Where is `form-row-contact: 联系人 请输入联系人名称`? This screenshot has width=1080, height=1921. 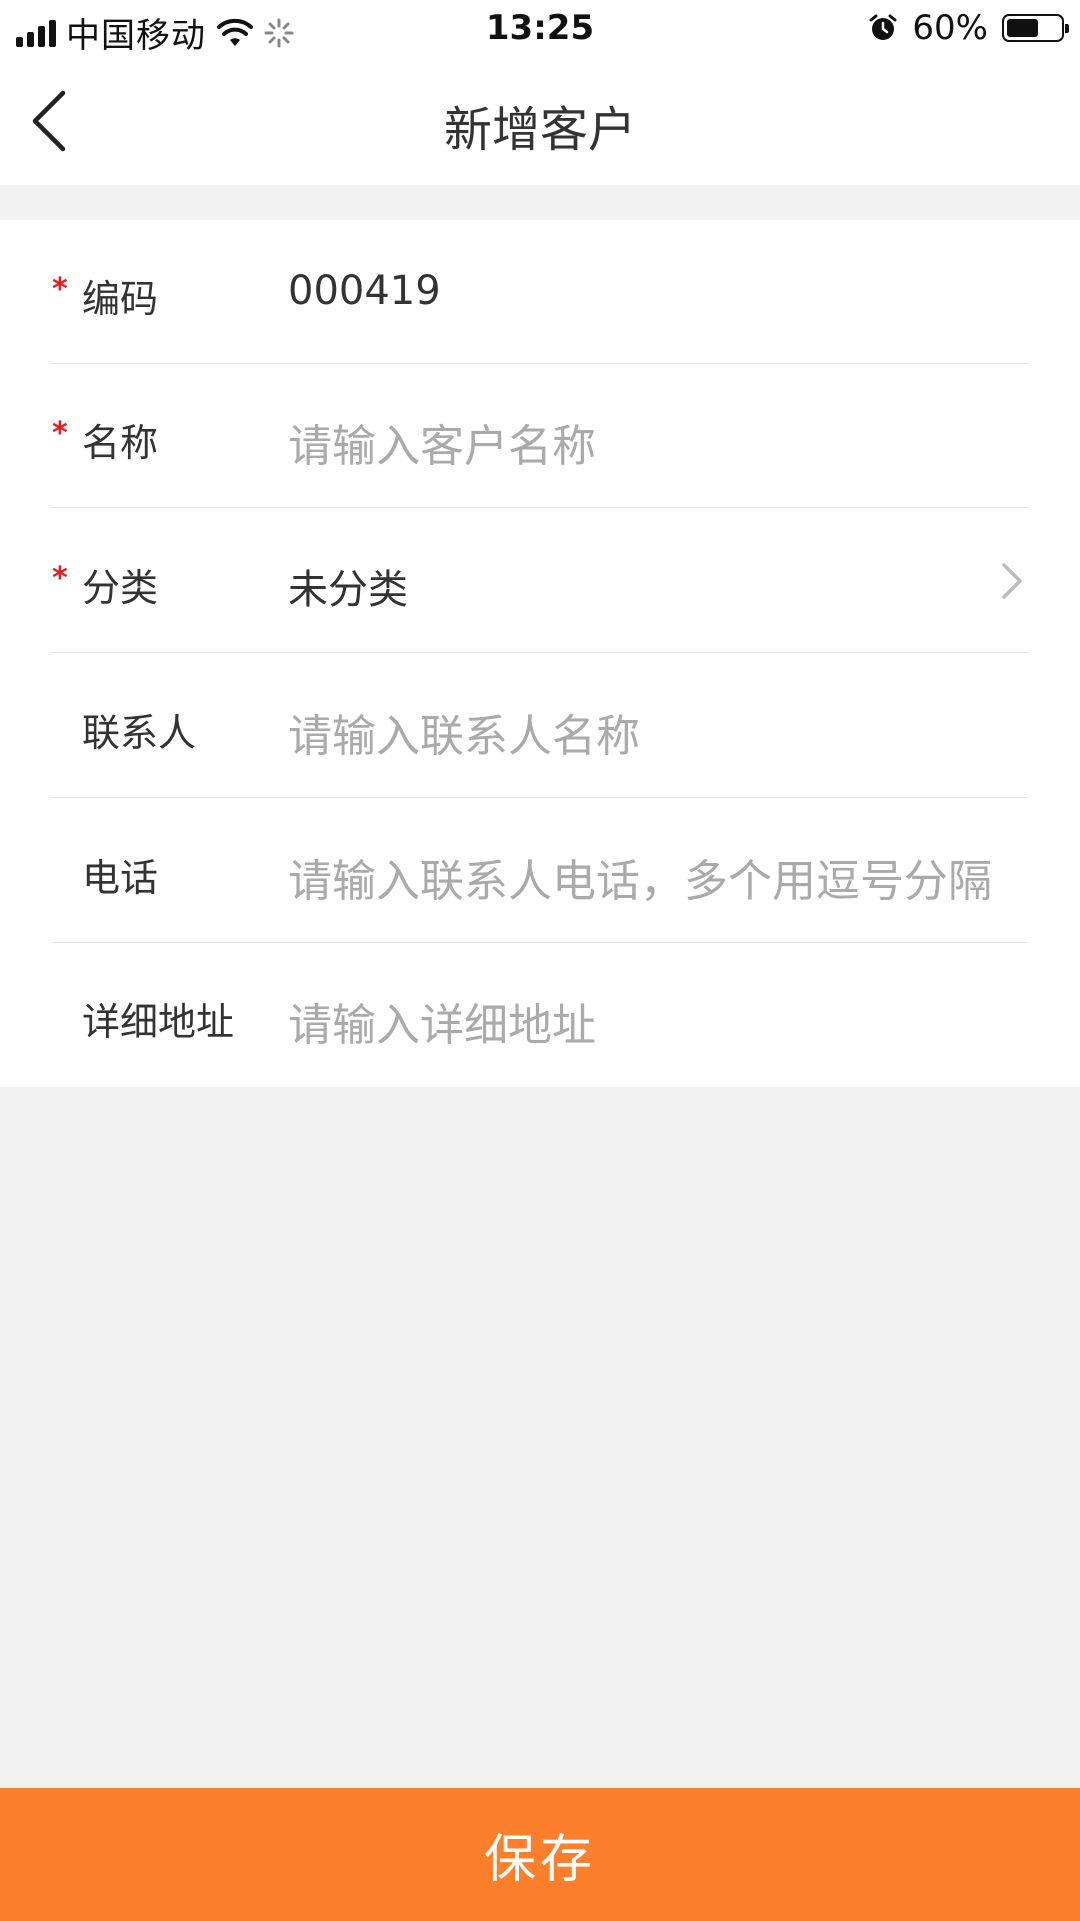 form-row-contact: 联系人 请输入联系人名称 is located at coordinates (540, 726).